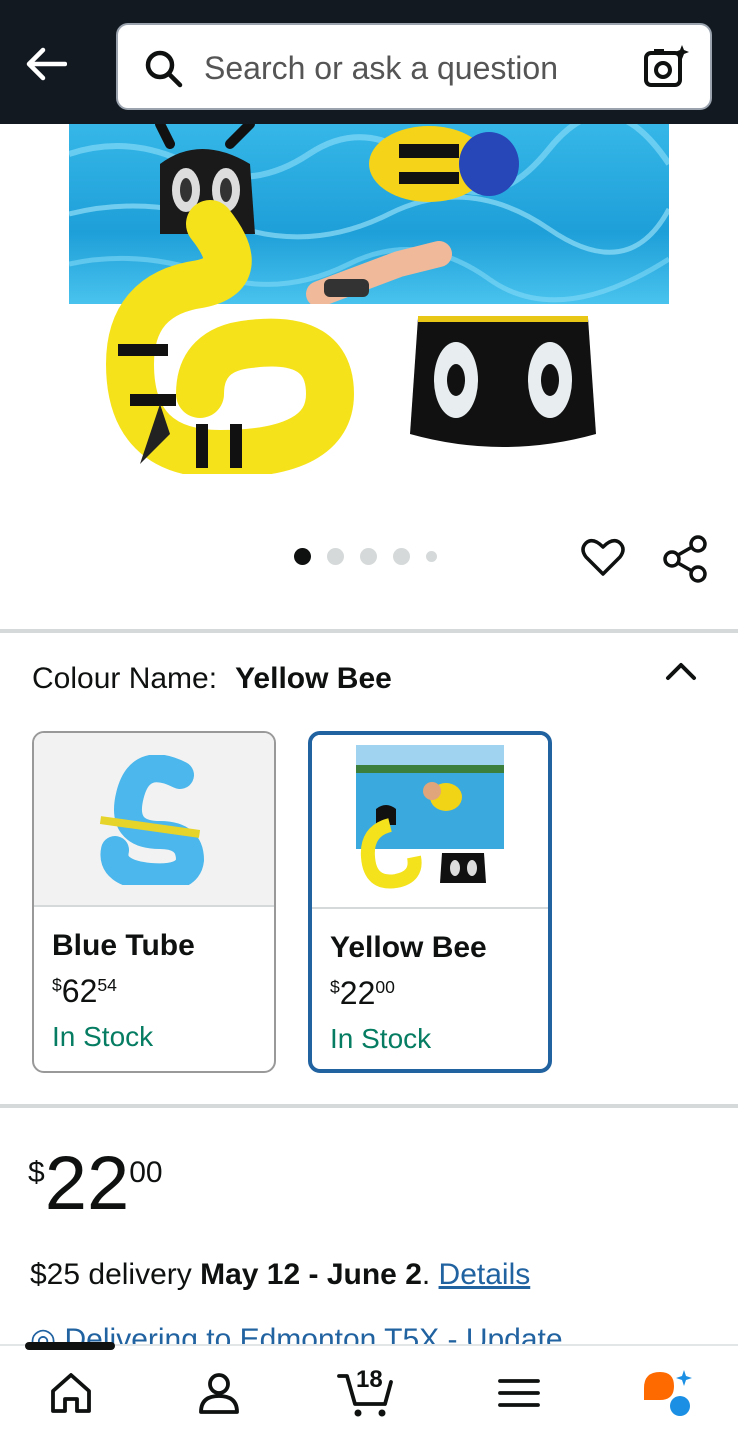  What do you see at coordinates (430, 817) in the screenshot?
I see `yellow-bee-image` at bounding box center [430, 817].